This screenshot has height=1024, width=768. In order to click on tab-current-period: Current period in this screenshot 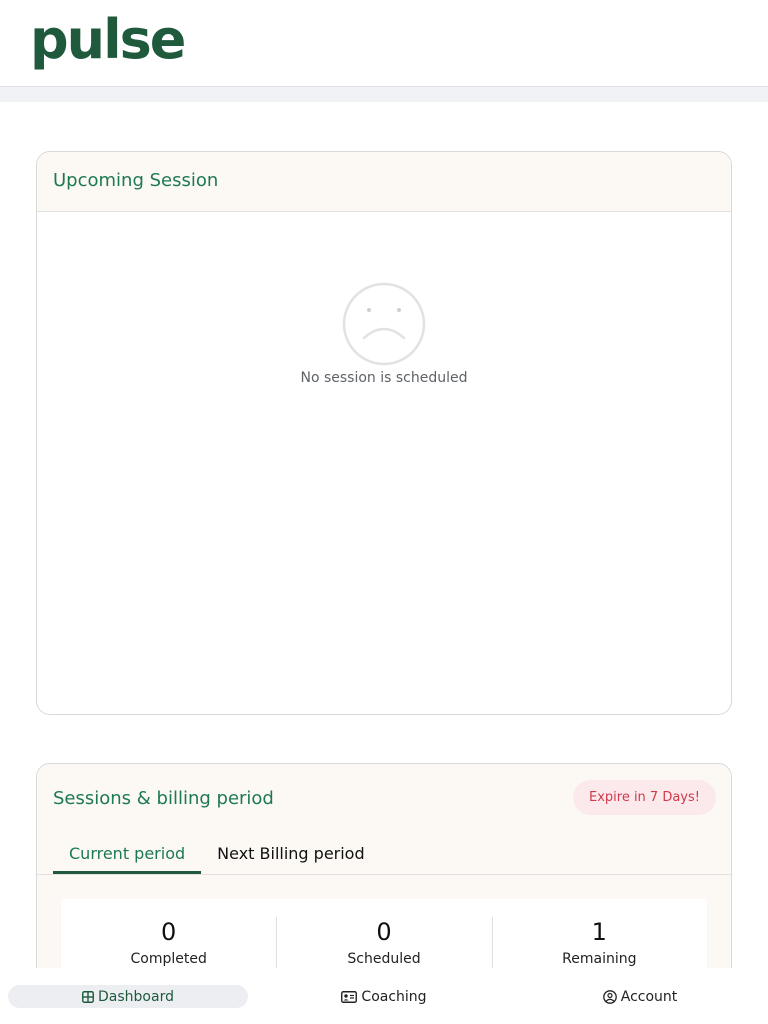, I will do `click(127, 856)`.